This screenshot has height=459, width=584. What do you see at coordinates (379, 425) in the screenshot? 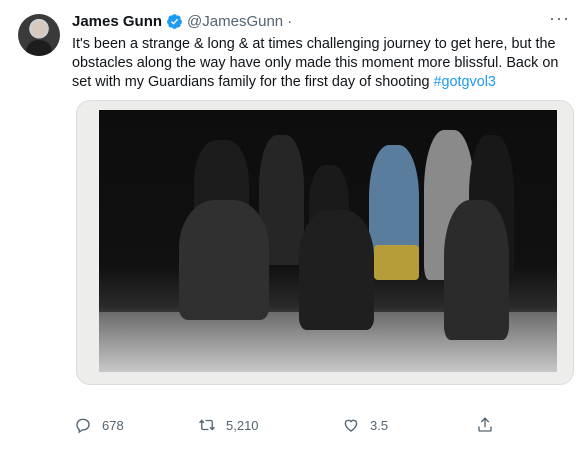
I see `like-count: 3.5` at bounding box center [379, 425].